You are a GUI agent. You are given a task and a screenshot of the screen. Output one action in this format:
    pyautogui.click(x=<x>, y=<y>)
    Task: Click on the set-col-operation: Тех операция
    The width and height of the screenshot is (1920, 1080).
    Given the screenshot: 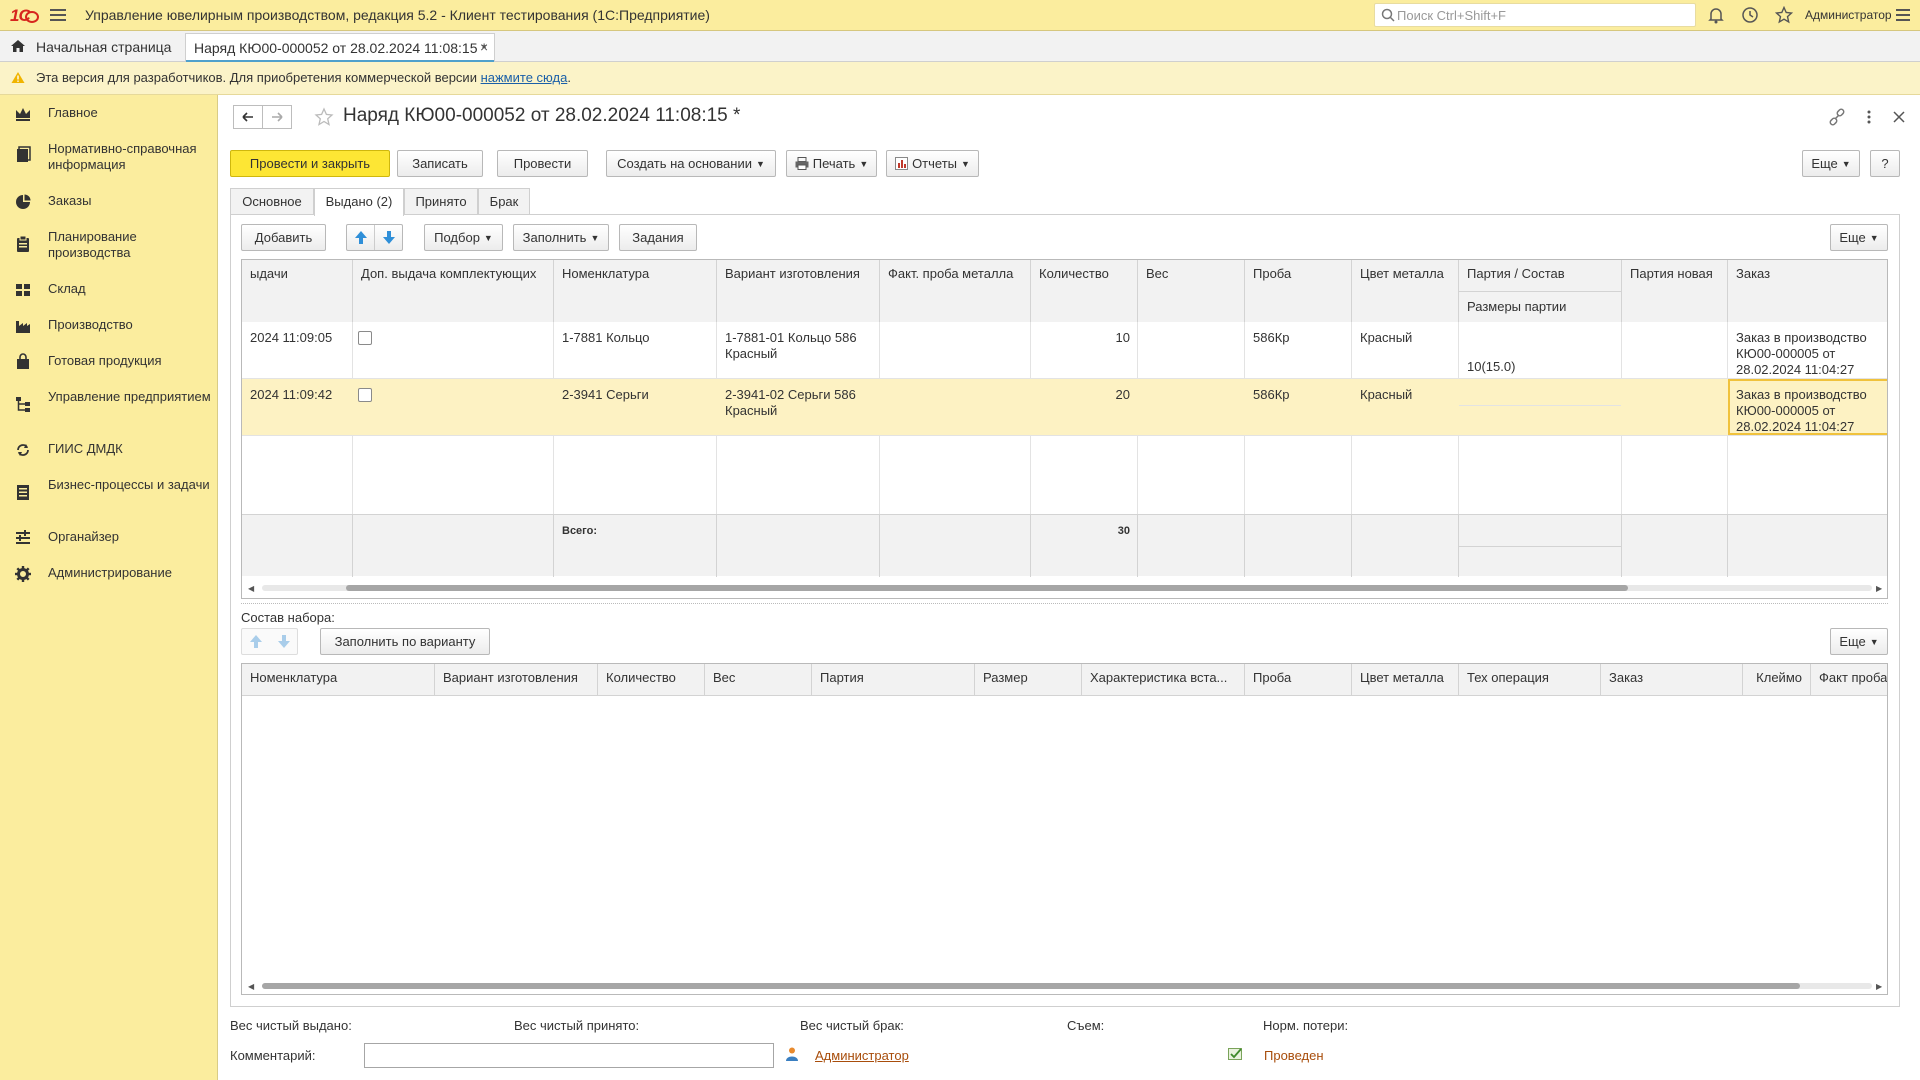 What is the action you would take?
    pyautogui.click(x=1530, y=679)
    